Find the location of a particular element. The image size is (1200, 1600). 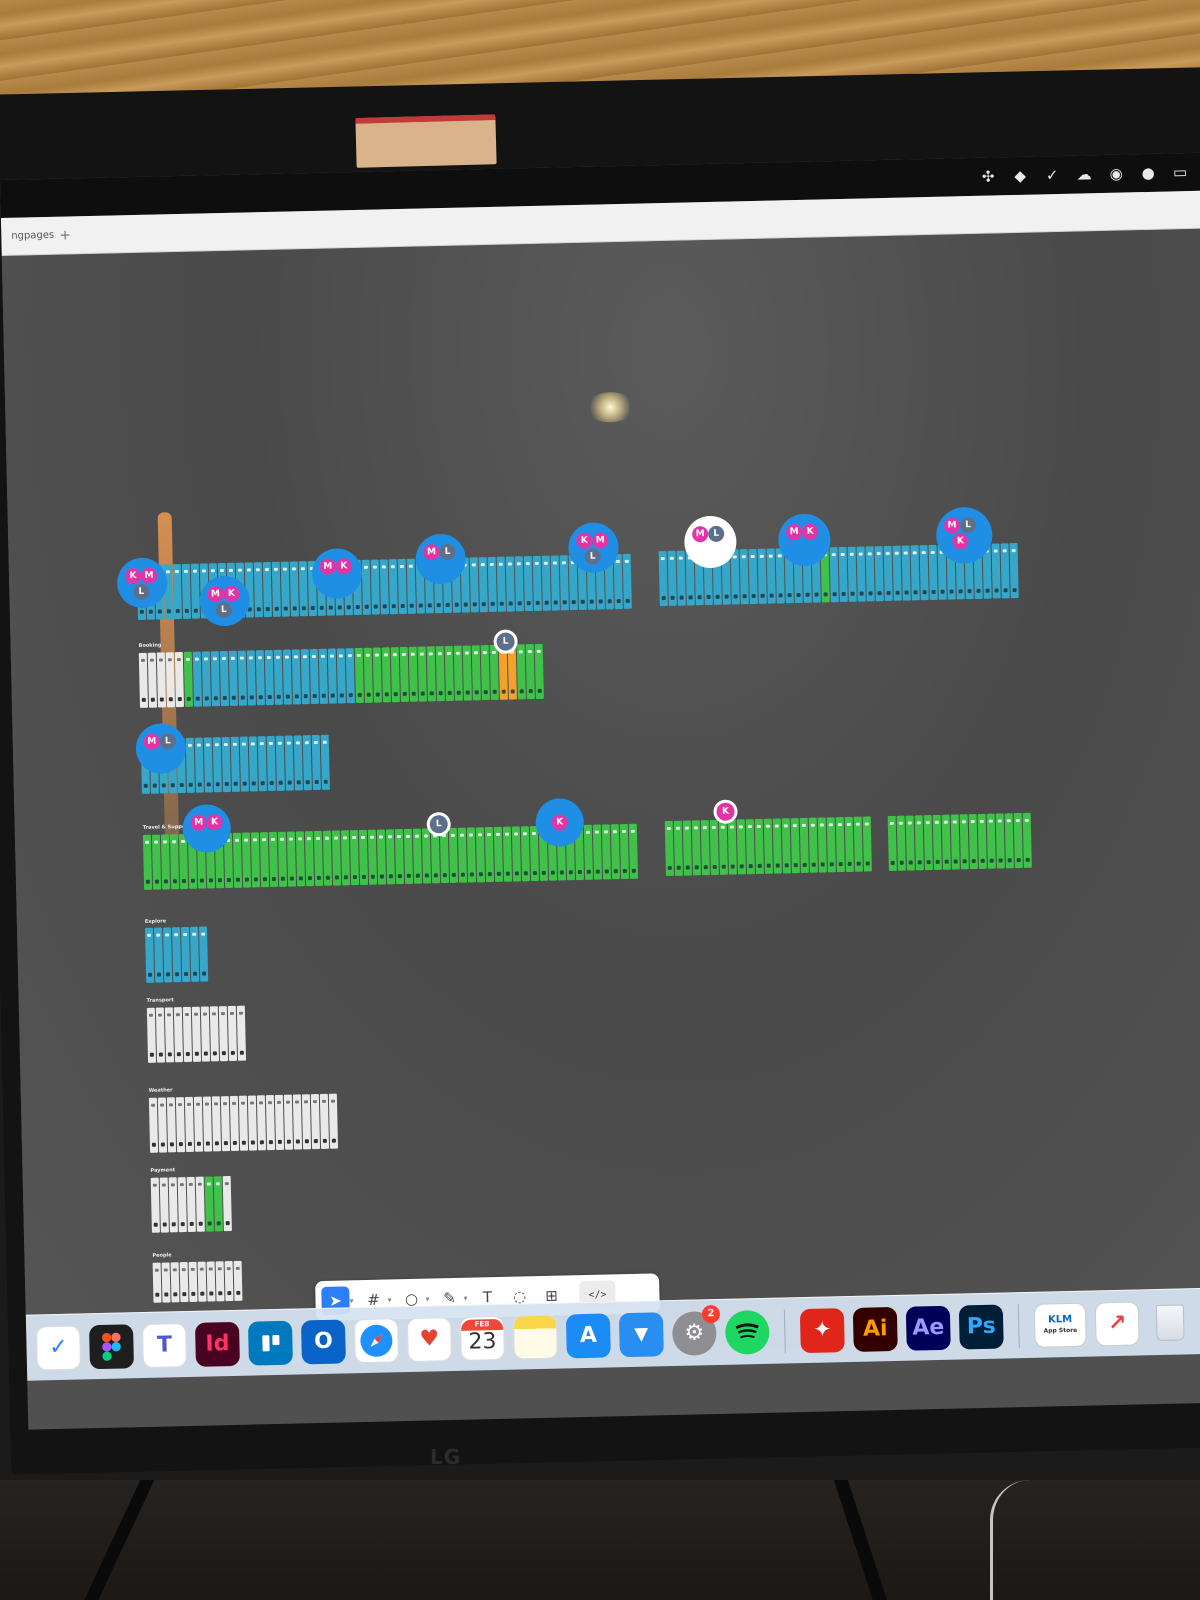

dock-app-figma is located at coordinates (111, 1346).